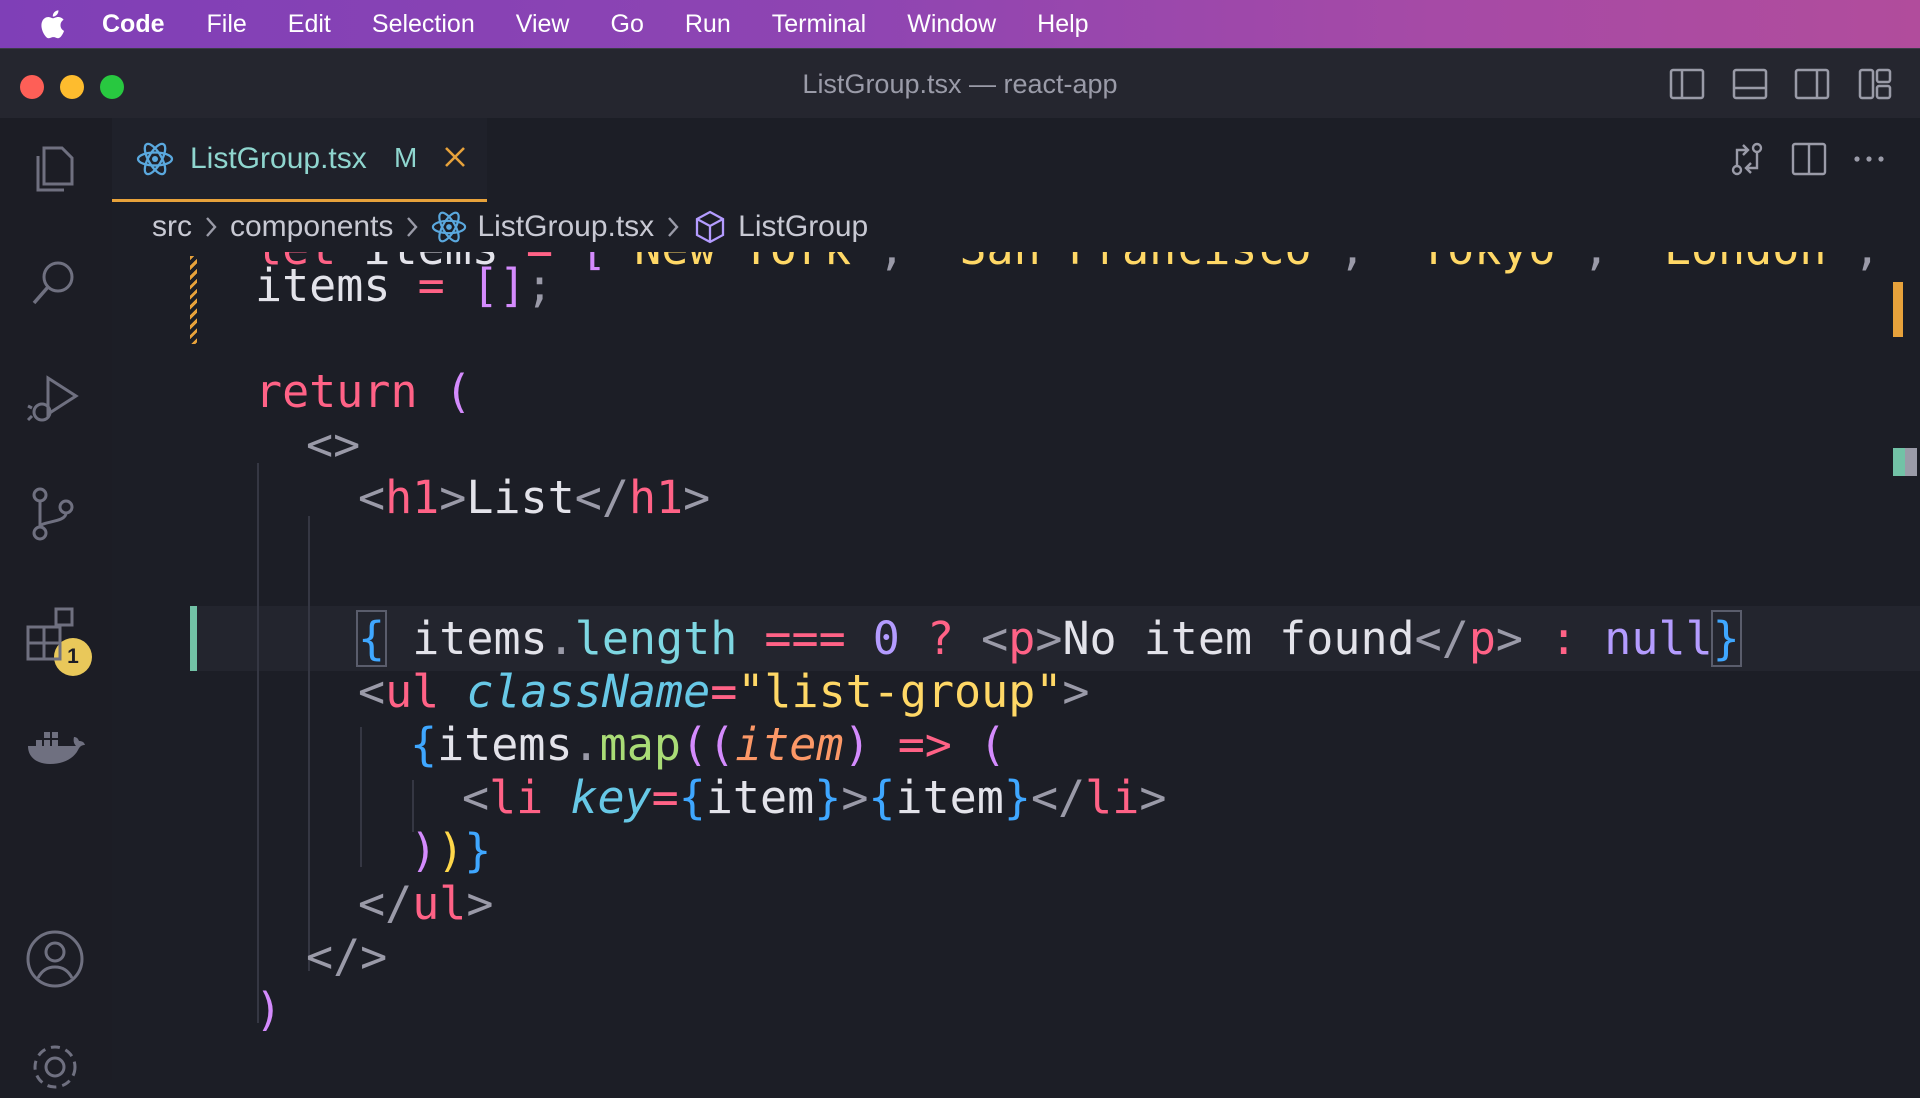  What do you see at coordinates (1911, 462) in the screenshot?
I see `scrollbar-thumb` at bounding box center [1911, 462].